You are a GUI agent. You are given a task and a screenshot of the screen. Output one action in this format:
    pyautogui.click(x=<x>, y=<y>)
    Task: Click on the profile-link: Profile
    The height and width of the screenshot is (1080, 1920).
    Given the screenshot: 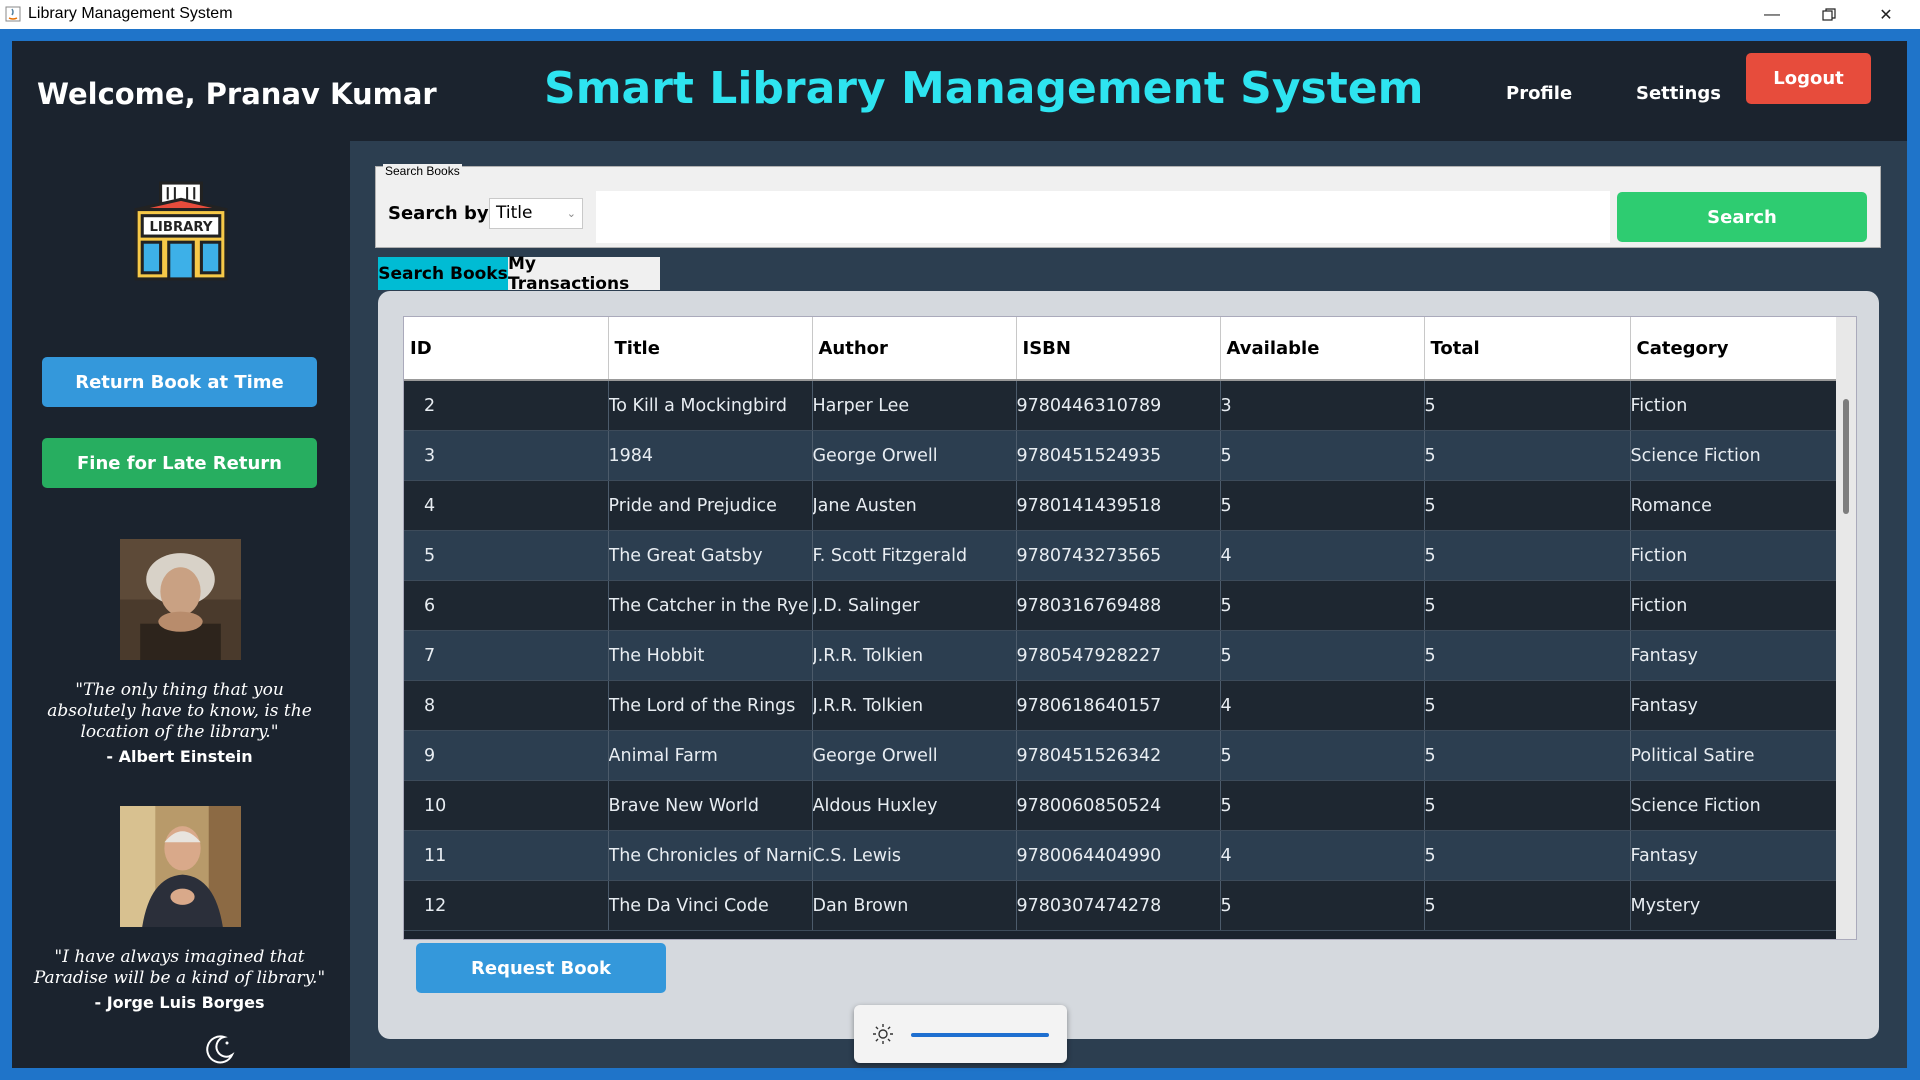 What is the action you would take?
    pyautogui.click(x=1539, y=94)
    